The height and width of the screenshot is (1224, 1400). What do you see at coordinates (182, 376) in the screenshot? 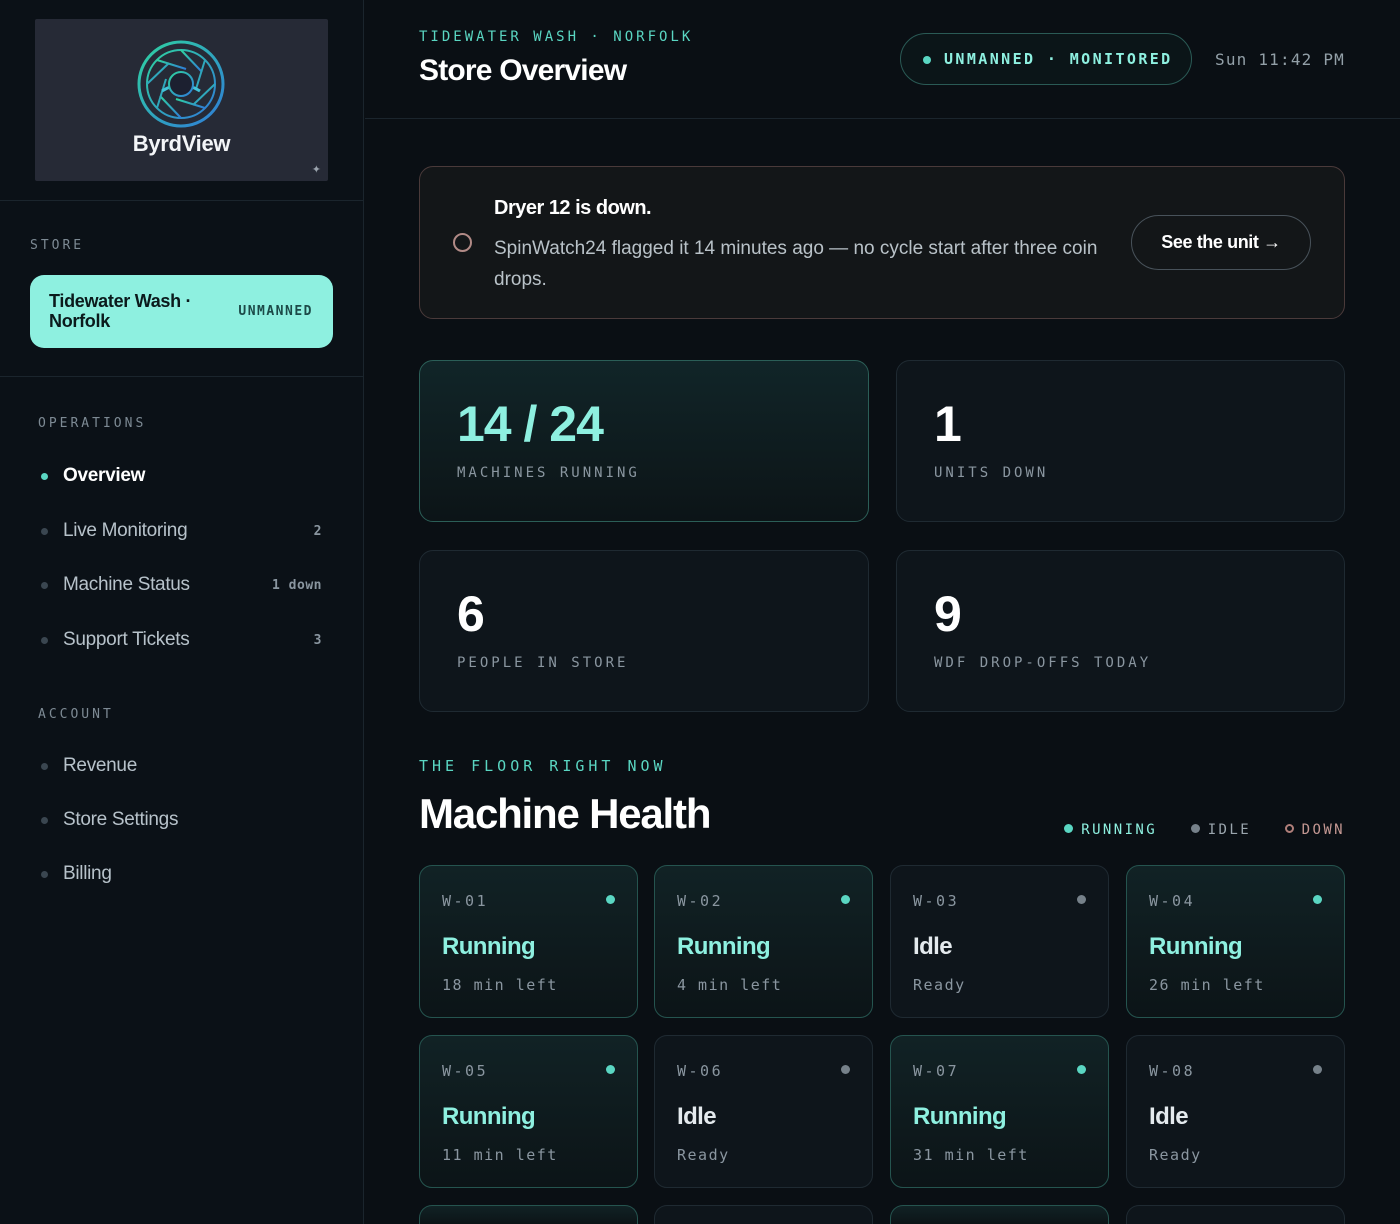
I see `divider` at bounding box center [182, 376].